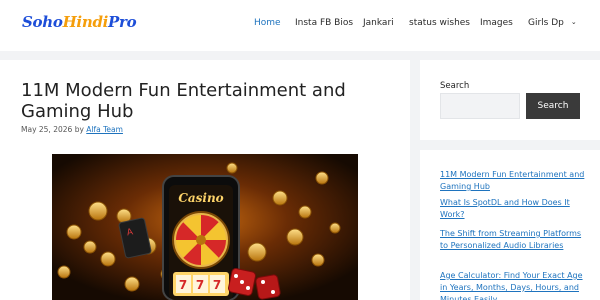 The width and height of the screenshot is (600, 300). What do you see at coordinates (439, 23) in the screenshot?
I see `nav-item-status-wishes: status wishes` at bounding box center [439, 23].